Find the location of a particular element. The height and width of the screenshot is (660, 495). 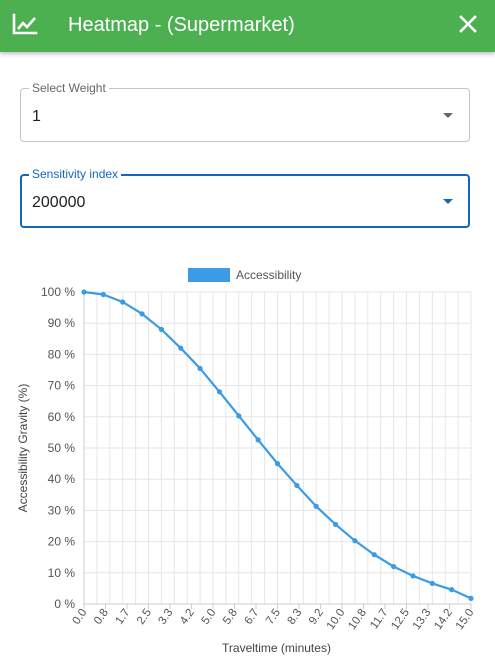

y-tick-label: 20 % is located at coordinates (62, 542).